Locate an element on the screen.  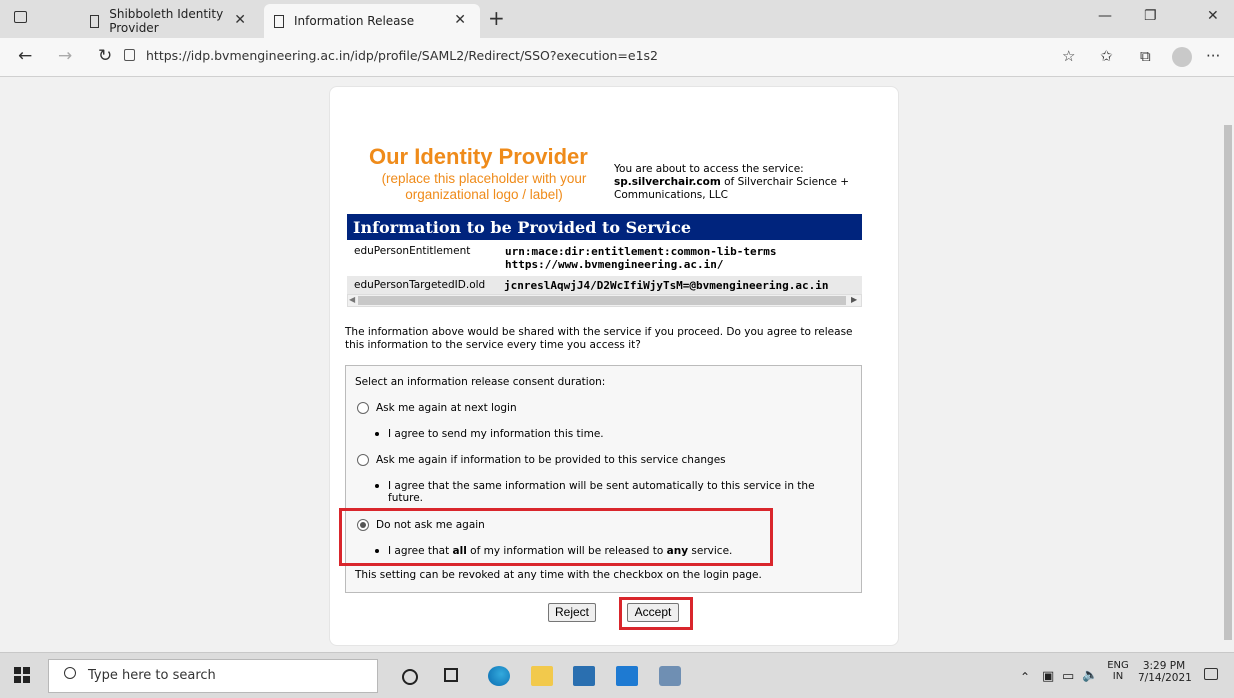
clock: 3:29 PM 7/14/2021 is located at coordinates (1165, 672).